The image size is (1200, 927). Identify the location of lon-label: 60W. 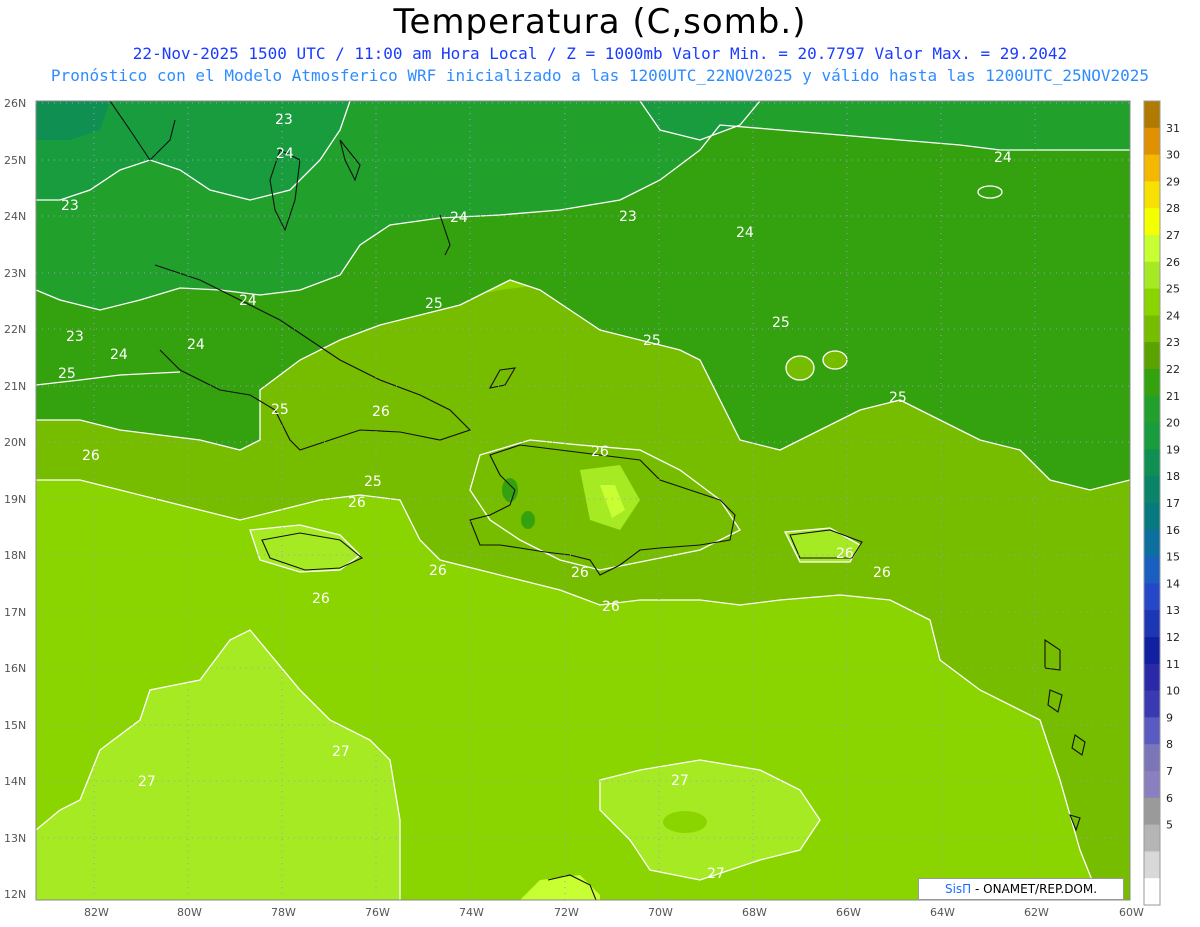
(1131, 912).